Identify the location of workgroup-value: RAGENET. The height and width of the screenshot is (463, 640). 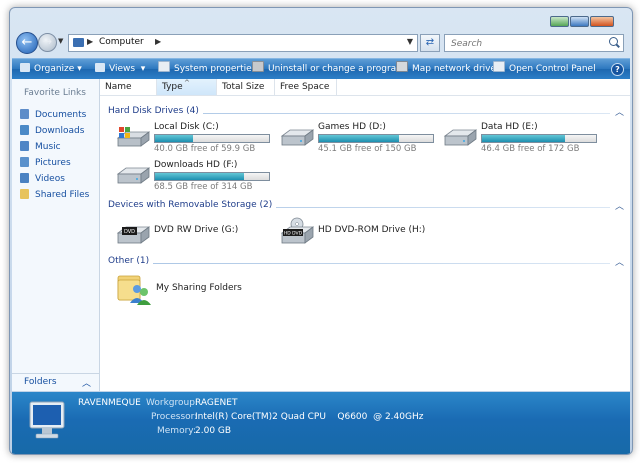
(216, 403).